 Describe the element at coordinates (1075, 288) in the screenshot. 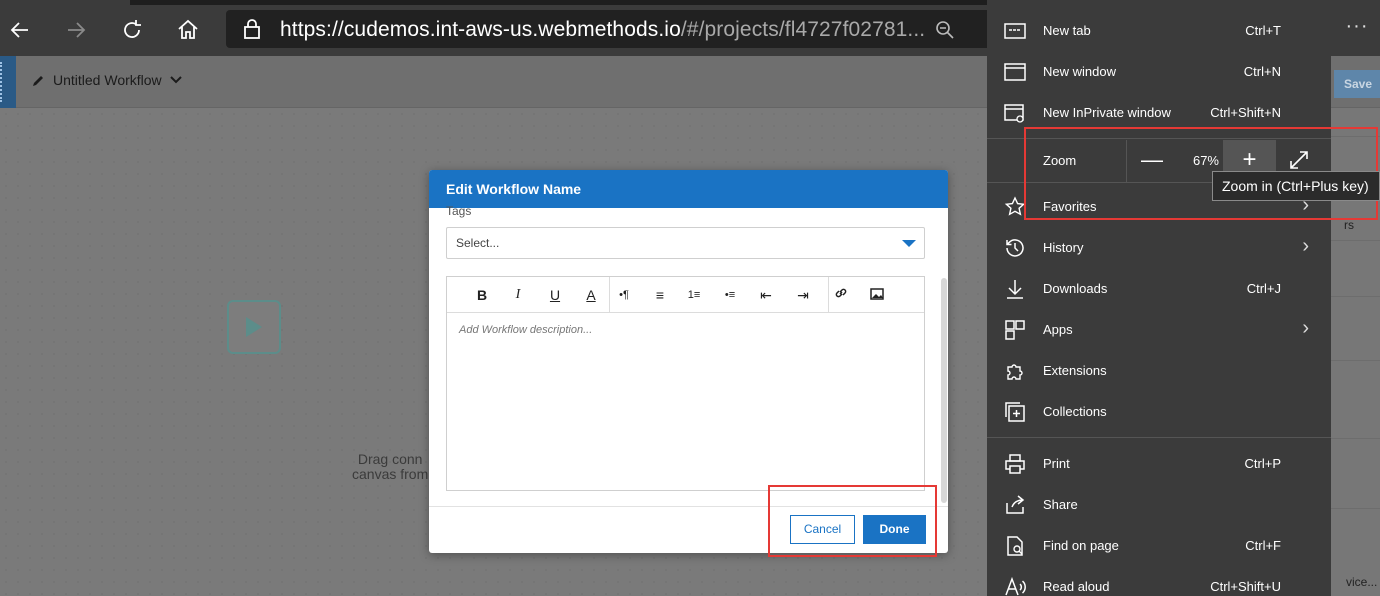

I see `menu-label: Downloads` at that location.